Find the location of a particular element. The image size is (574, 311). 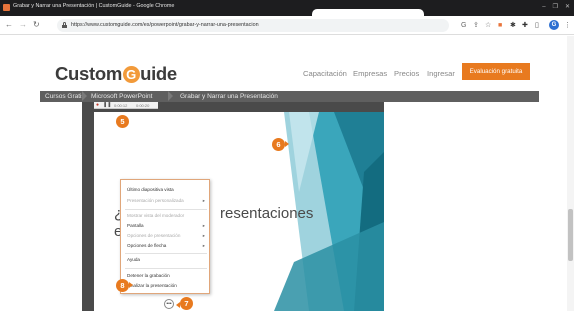

scrollbar-thumb is located at coordinates (570, 235).